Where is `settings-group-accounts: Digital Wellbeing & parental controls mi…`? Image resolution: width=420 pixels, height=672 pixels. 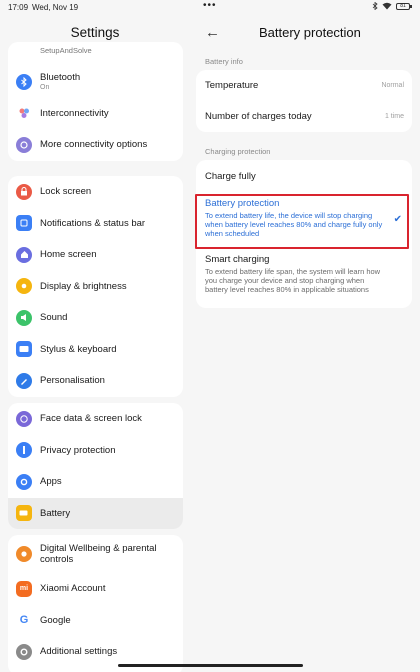 settings-group-accounts: Digital Wellbeing & parental controls mi… is located at coordinates (95, 603).